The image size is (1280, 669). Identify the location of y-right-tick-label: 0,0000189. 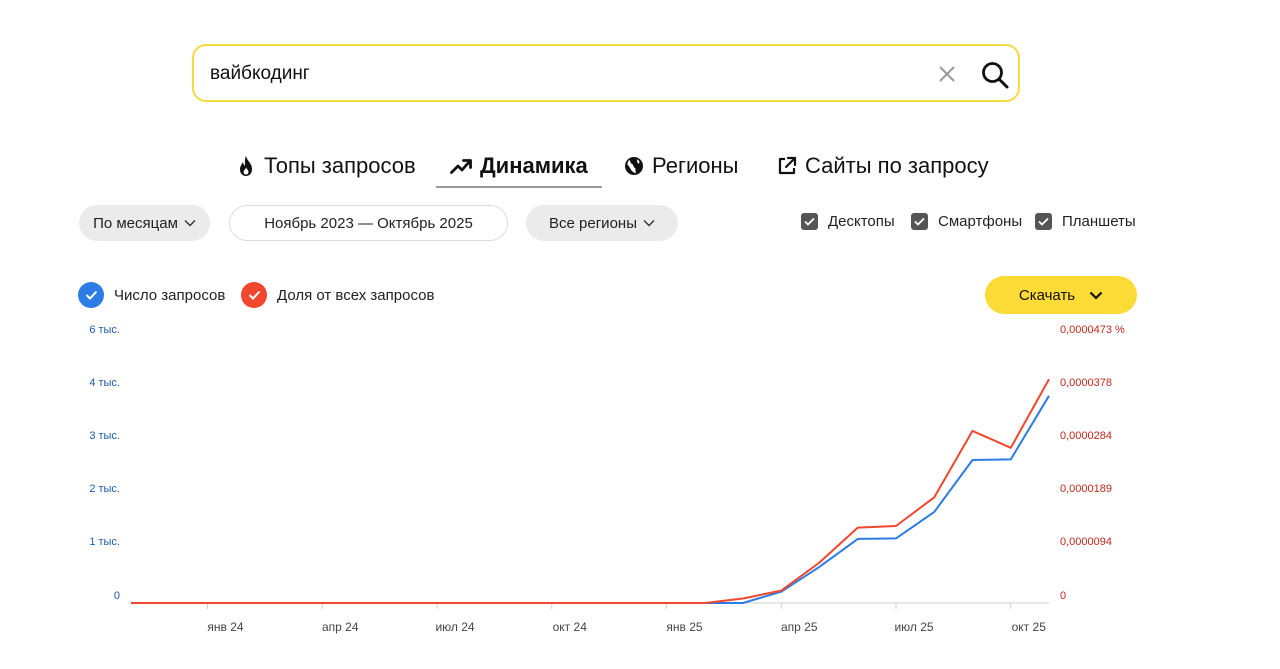
(1086, 489).